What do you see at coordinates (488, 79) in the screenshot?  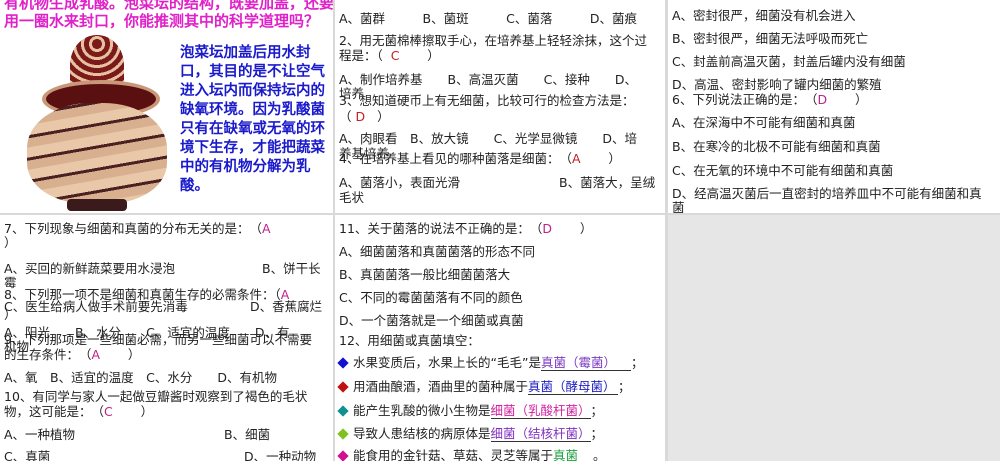 I see `q2-options: A、制作培养基 B、高温灭菌 C、接种 D、` at bounding box center [488, 79].